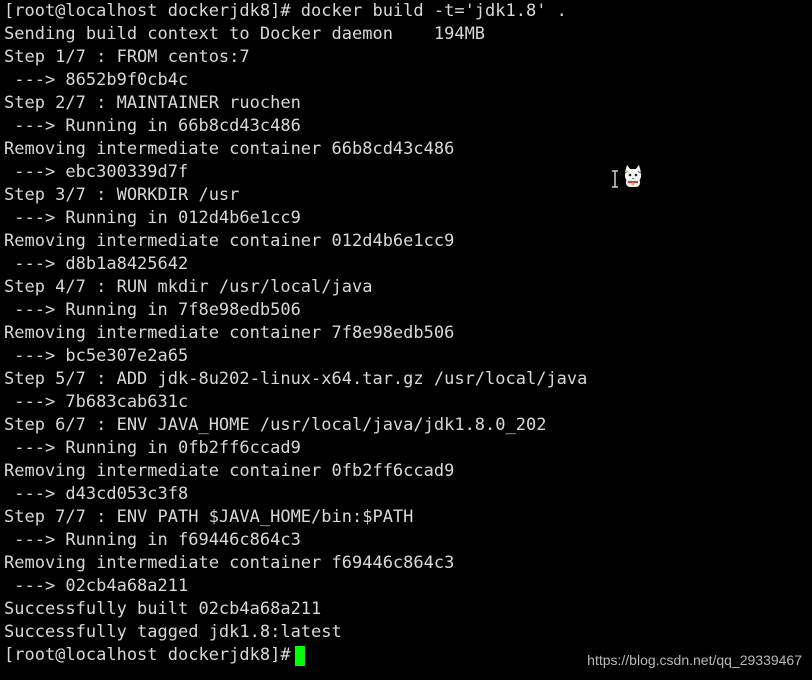 This screenshot has height=680, width=812. Describe the element at coordinates (299, 655) in the screenshot. I see `terminal-cursor` at that location.